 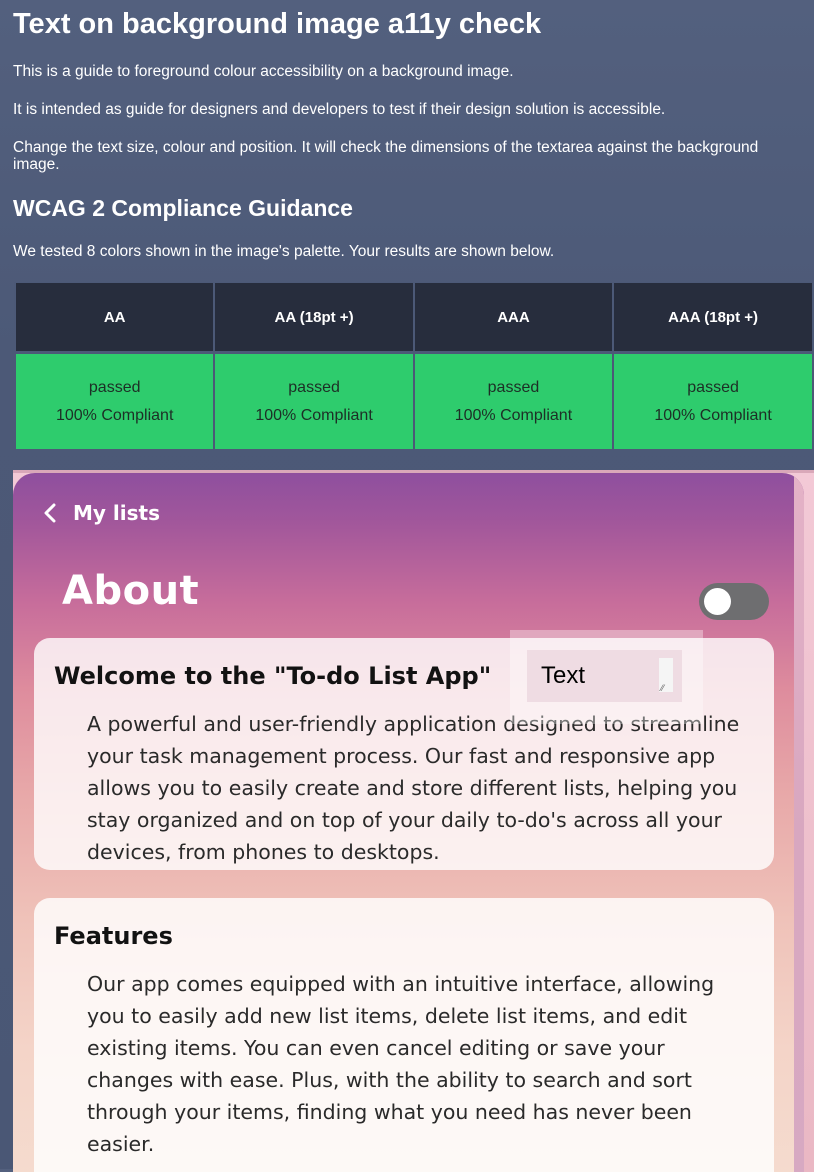 I want to click on result-cell-aaa-large: passed 100% Compliant, so click(x=713, y=400).